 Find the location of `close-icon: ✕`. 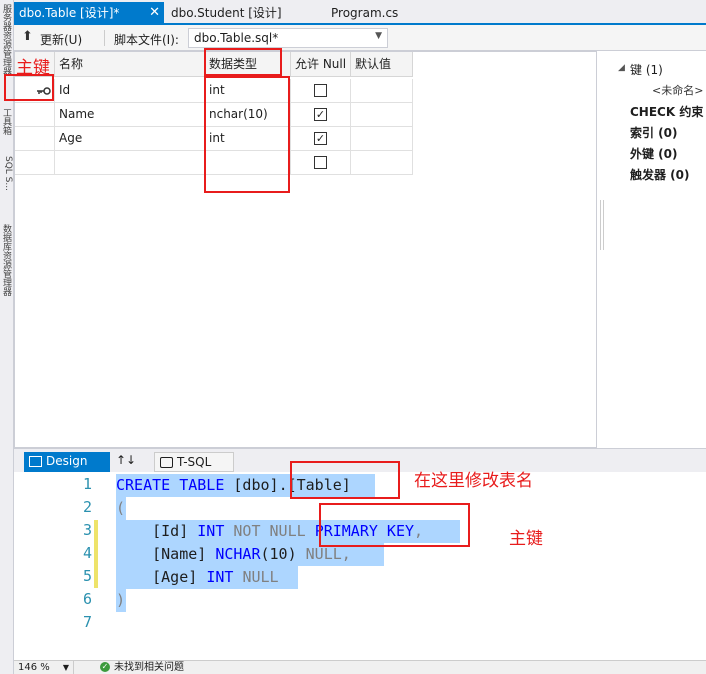

close-icon: ✕ is located at coordinates (154, 13).